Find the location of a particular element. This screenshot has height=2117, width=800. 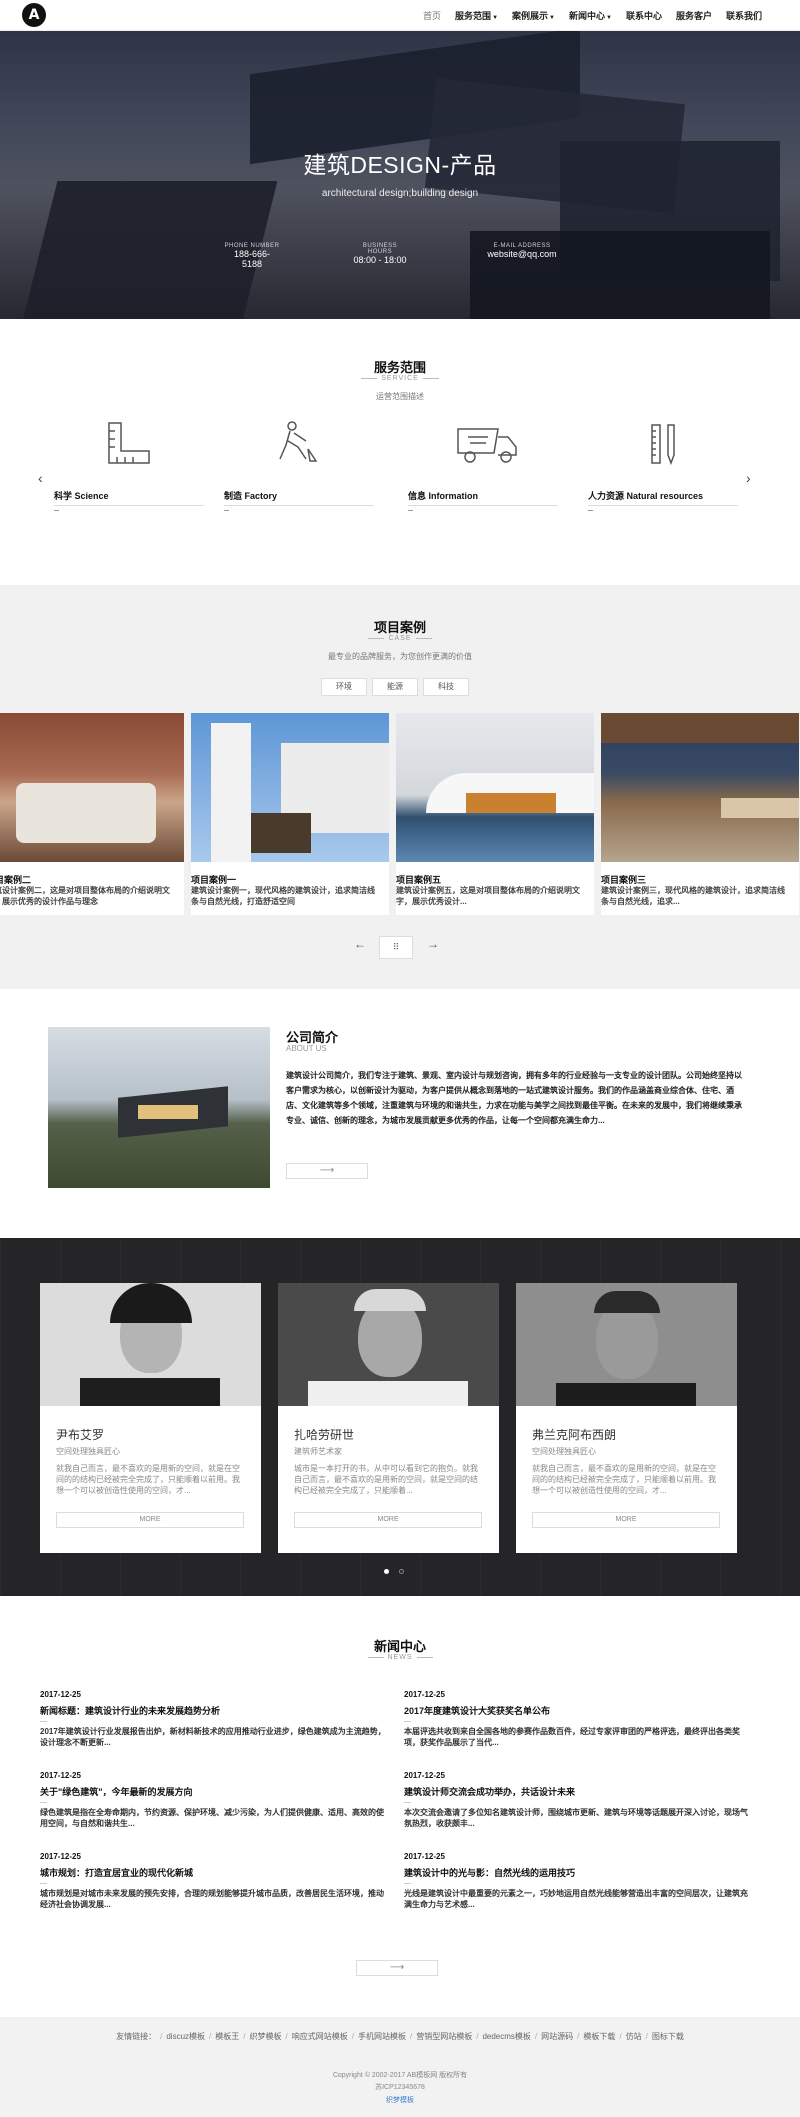

main-nav: 首页 服务范围▼ 案例展示▼ 新闻中心▼ 联系中心 服务客户 联系我们 is located at coordinates (592, 15).